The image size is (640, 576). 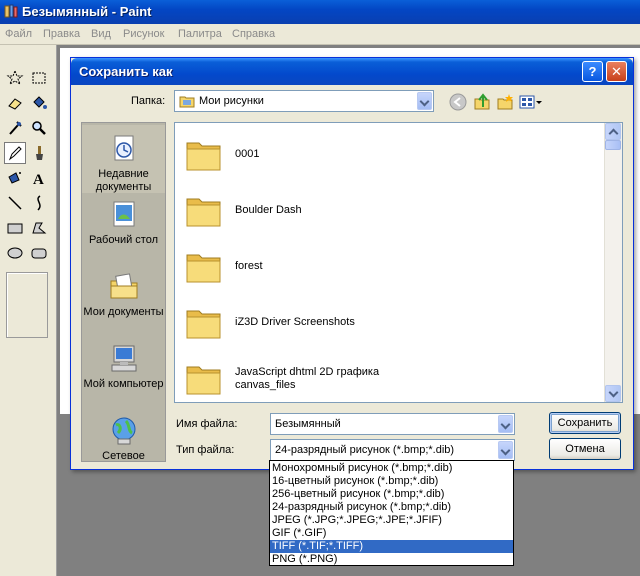 What do you see at coordinates (87, 11) in the screenshot?
I see `app-title: Безымянный - Paint` at bounding box center [87, 11].